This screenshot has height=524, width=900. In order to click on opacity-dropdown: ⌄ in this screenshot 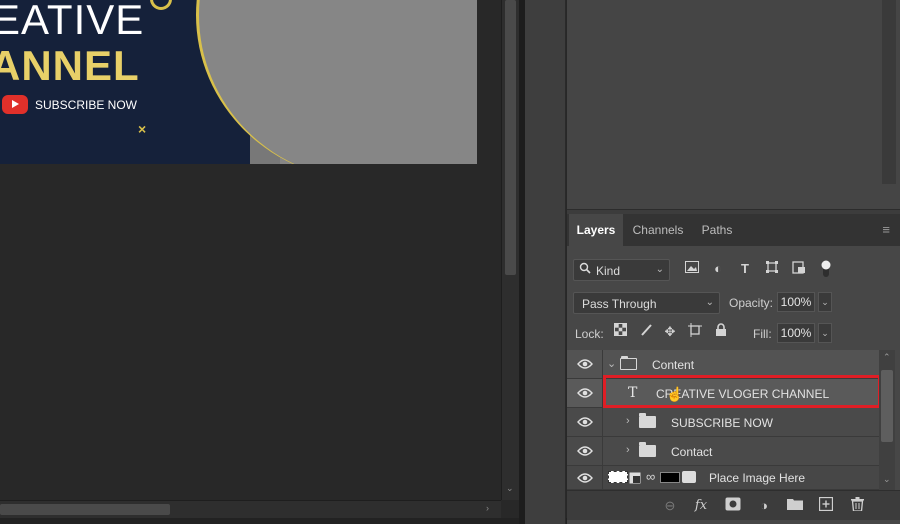, I will do `click(825, 302)`.